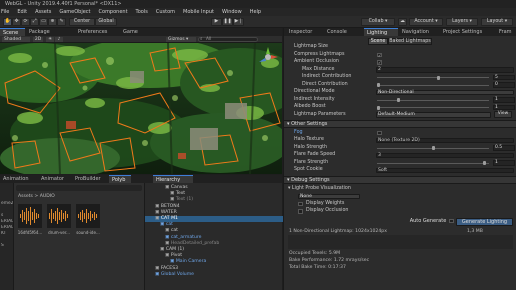  What do you see at coordinates (214, 275) in the screenshot?
I see `hierarchy-item: ▣ Global Volume` at bounding box center [214, 275].